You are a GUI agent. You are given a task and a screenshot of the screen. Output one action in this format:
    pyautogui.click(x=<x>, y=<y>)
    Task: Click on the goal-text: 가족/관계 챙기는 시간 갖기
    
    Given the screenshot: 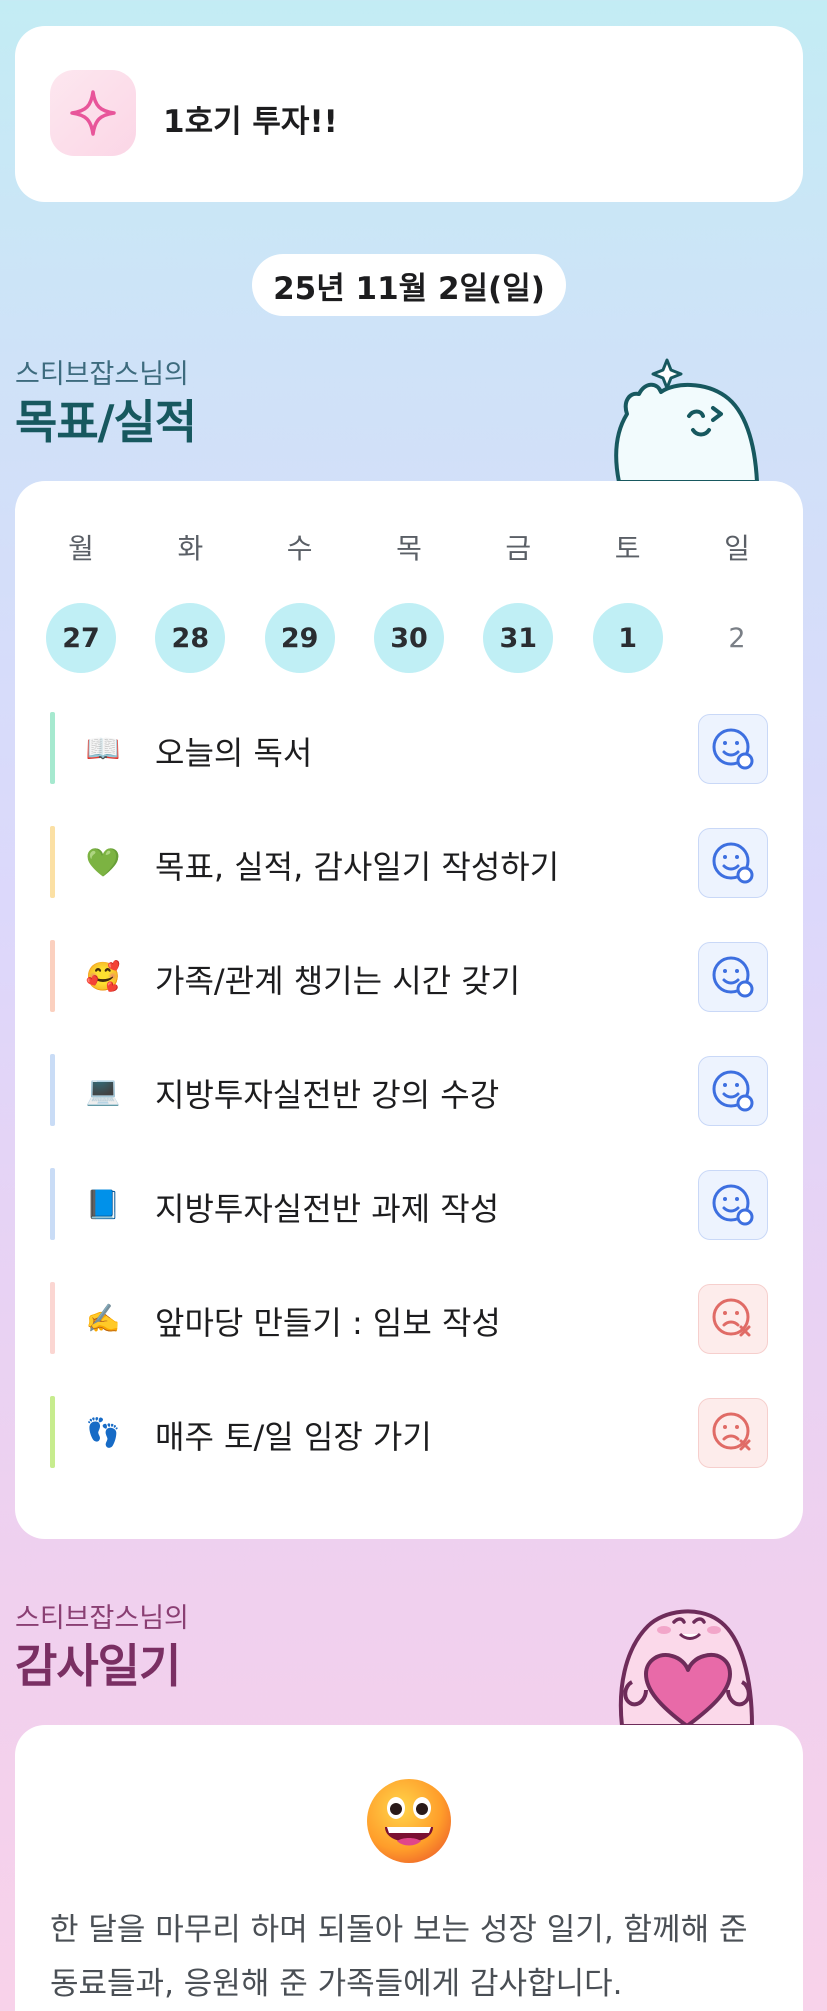 What is the action you would take?
    pyautogui.click(x=338, y=981)
    